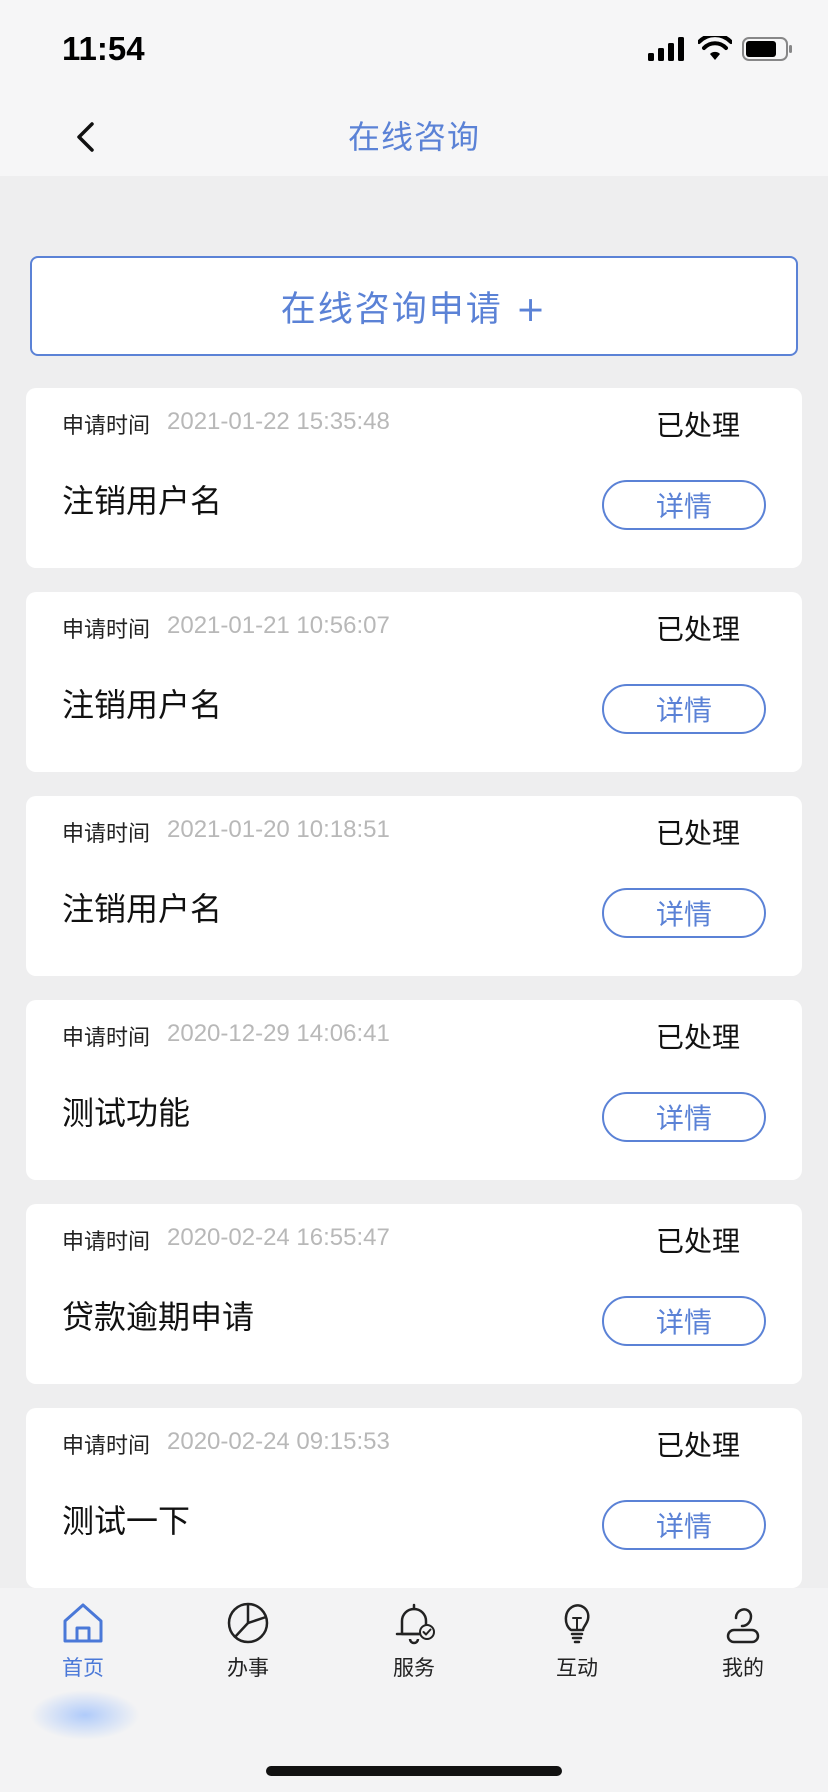 Image resolution: width=828 pixels, height=1792 pixels. I want to click on system-icons, so click(721, 49).